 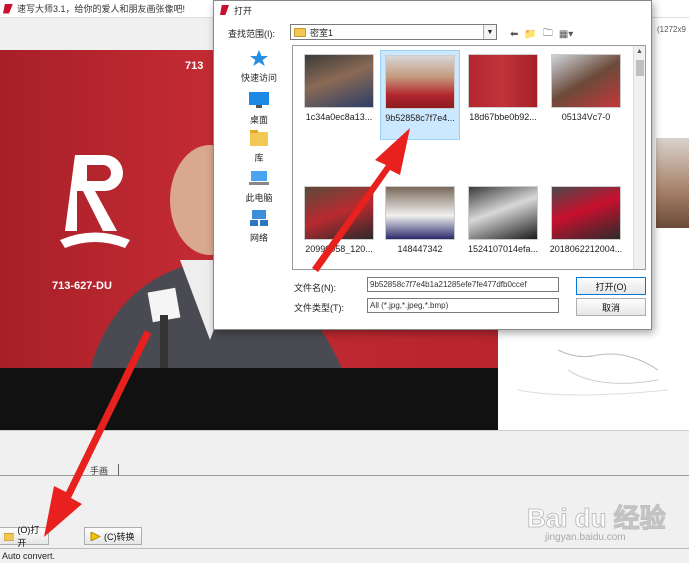 I want to click on preview-thumbnail, so click(x=672, y=183).